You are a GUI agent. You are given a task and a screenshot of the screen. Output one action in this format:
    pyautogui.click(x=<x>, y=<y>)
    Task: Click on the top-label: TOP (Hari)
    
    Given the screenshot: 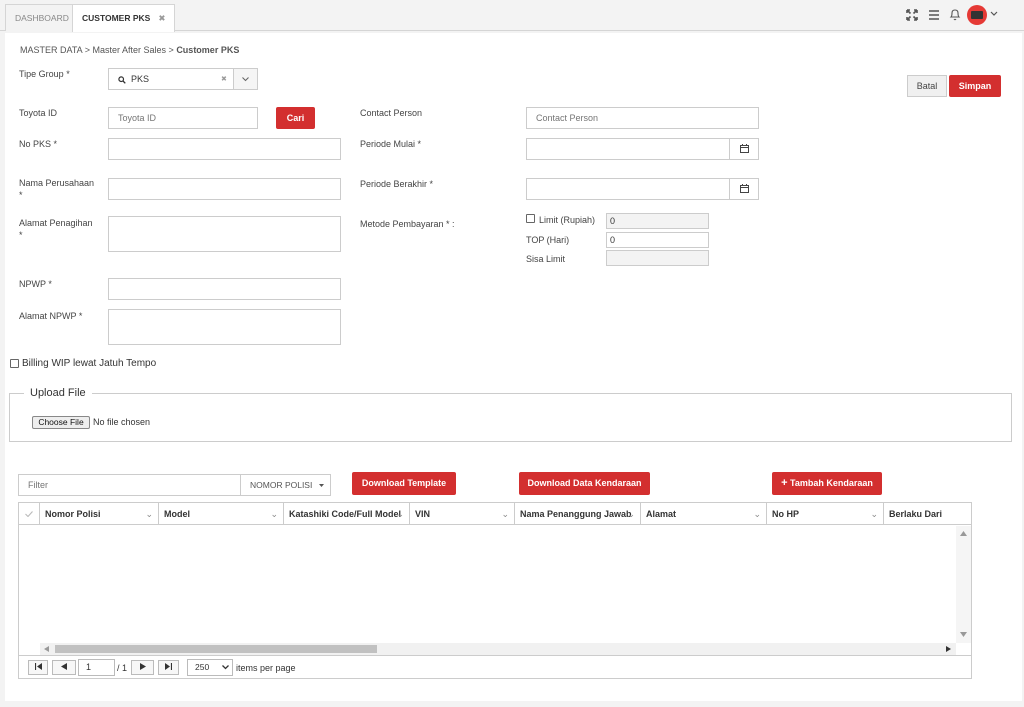 What is the action you would take?
    pyautogui.click(x=548, y=240)
    